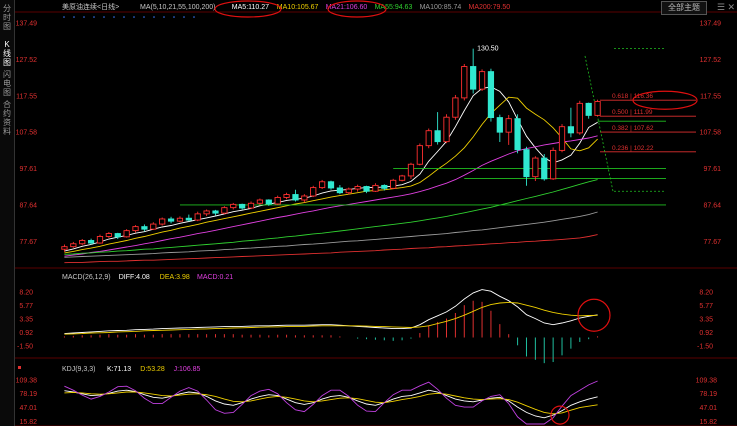 The width and height of the screenshot is (737, 426). What do you see at coordinates (28, 394) in the screenshot?
I see `kdj-y-tick-left: 78.19` at bounding box center [28, 394].